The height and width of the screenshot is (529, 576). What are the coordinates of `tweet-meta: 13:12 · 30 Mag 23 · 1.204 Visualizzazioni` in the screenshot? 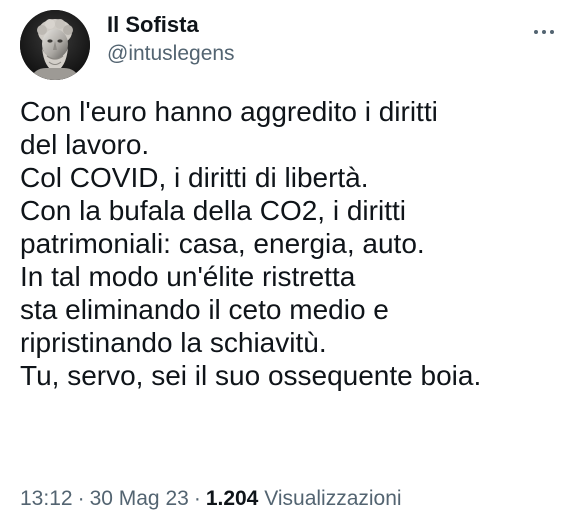 It's located at (211, 499).